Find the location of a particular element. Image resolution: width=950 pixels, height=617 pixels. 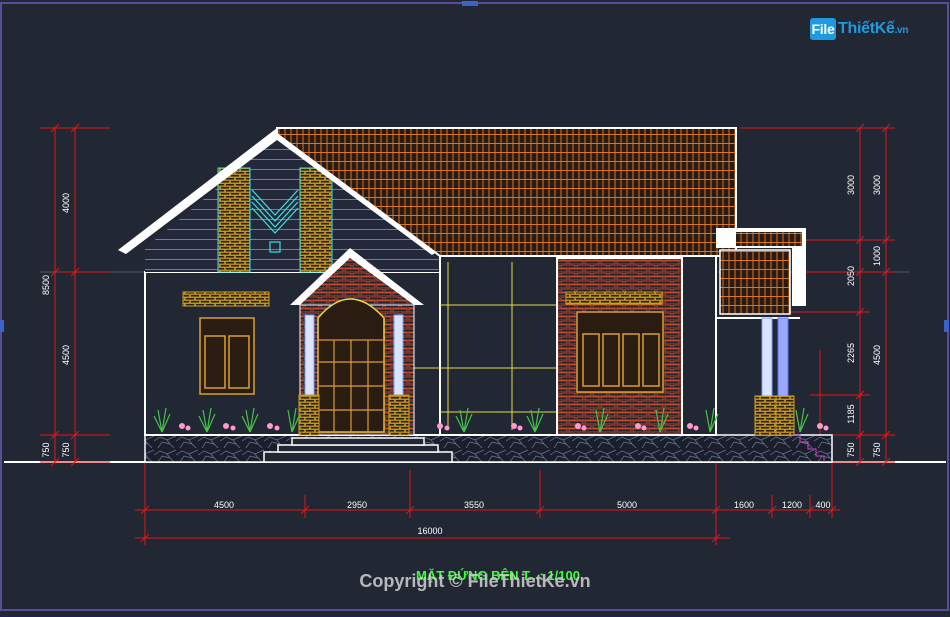

dim-right-outer-lower: 4500 is located at coordinates (877, 355).